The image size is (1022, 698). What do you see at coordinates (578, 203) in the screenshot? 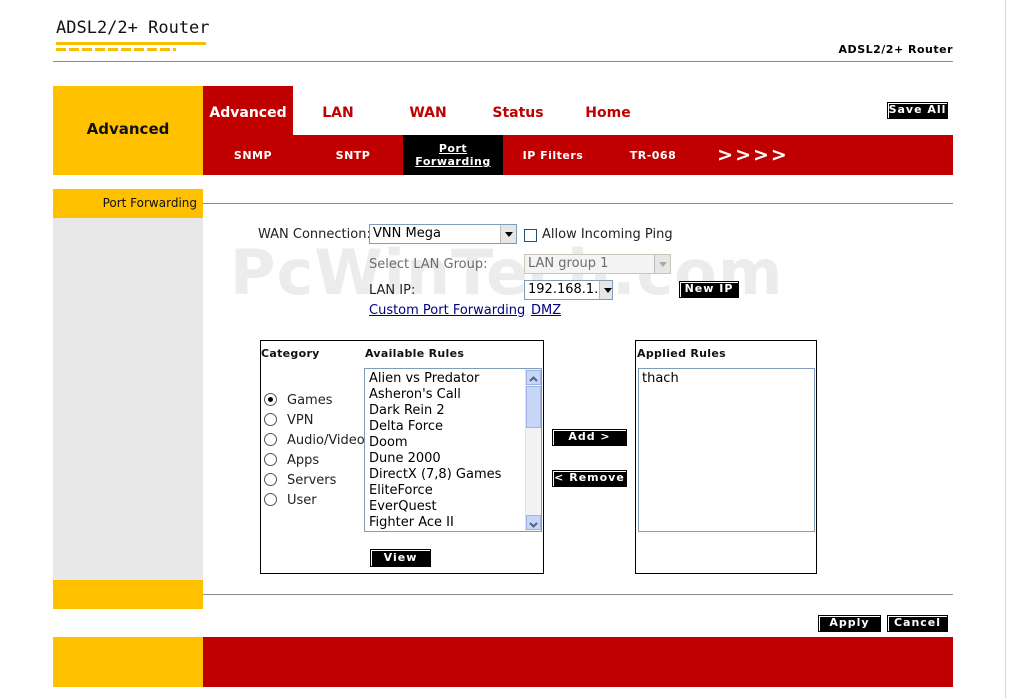
I see `section-divider` at bounding box center [578, 203].